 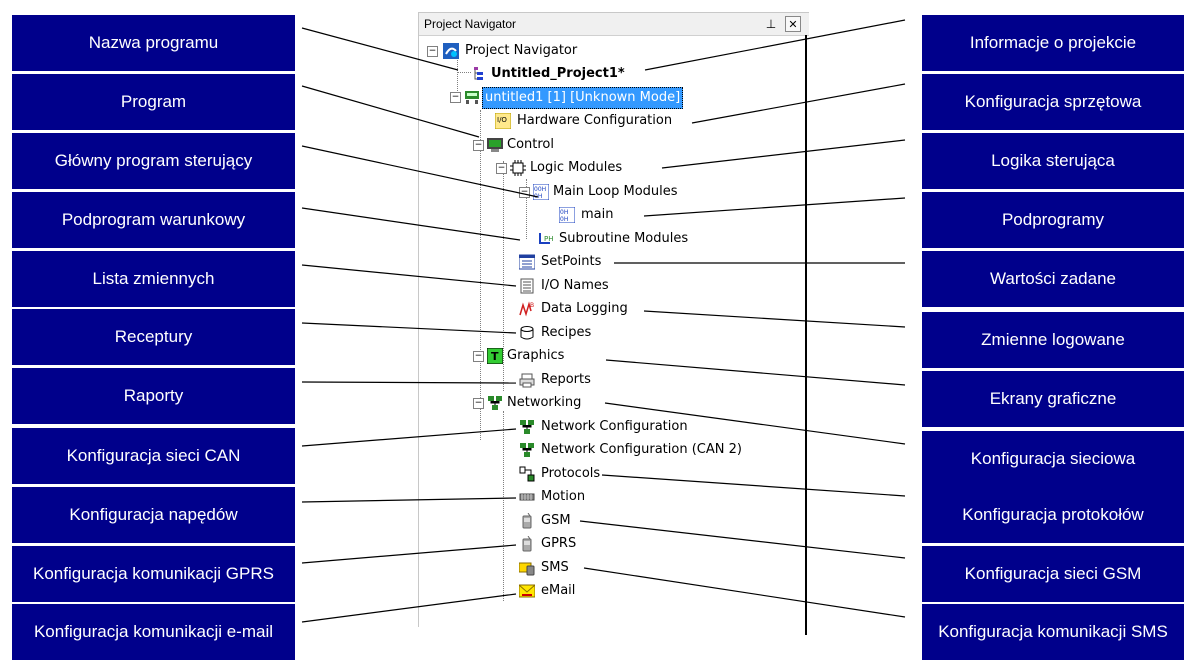 What do you see at coordinates (521, 50) in the screenshot?
I see `tree-label-root: Project Navigator` at bounding box center [521, 50].